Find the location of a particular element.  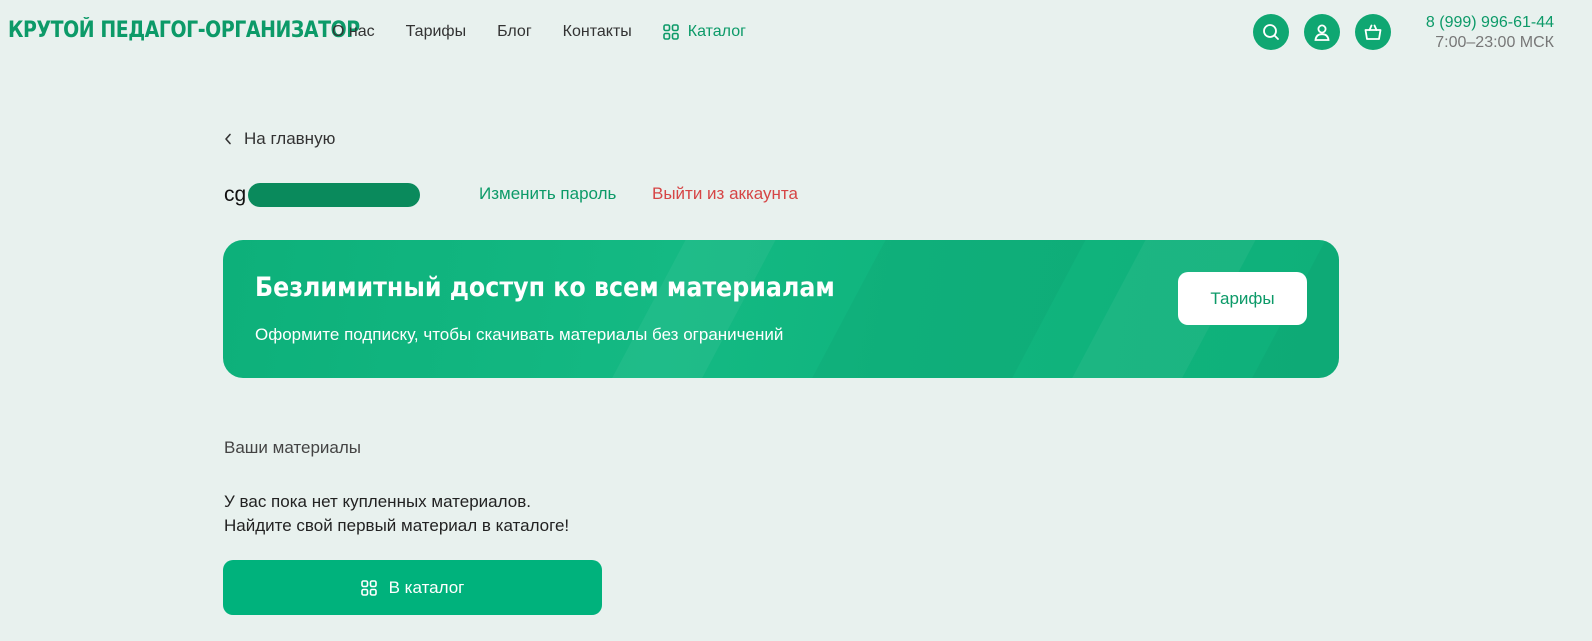

user-icon is located at coordinates (1322, 32).